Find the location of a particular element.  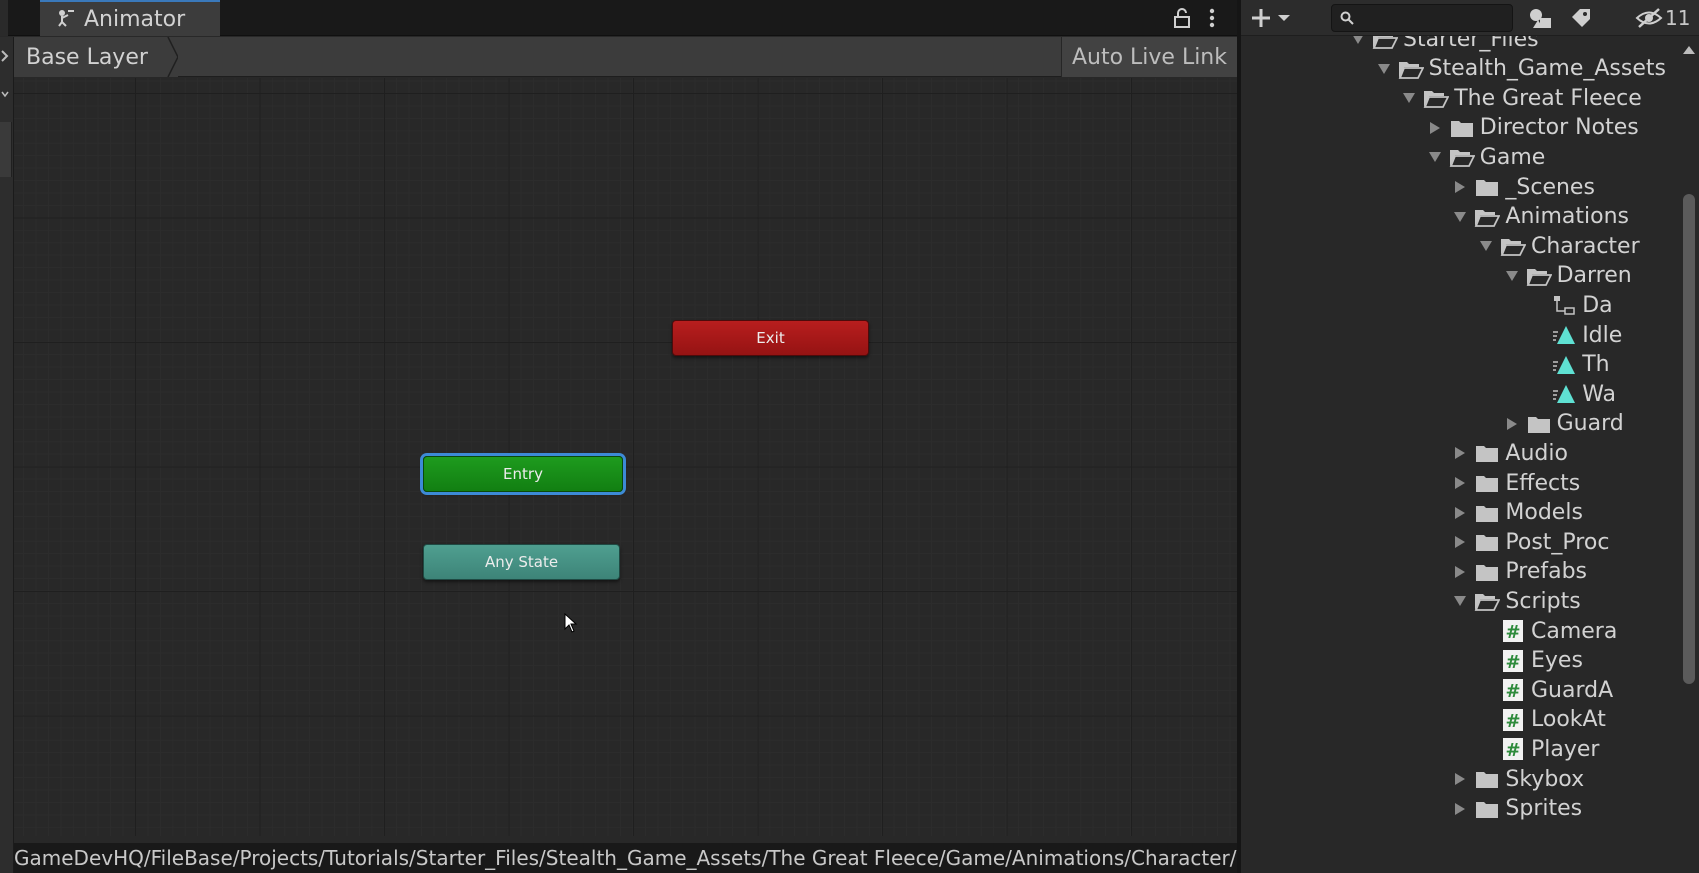

asset-item: Idle is located at coordinates (1573, 335).